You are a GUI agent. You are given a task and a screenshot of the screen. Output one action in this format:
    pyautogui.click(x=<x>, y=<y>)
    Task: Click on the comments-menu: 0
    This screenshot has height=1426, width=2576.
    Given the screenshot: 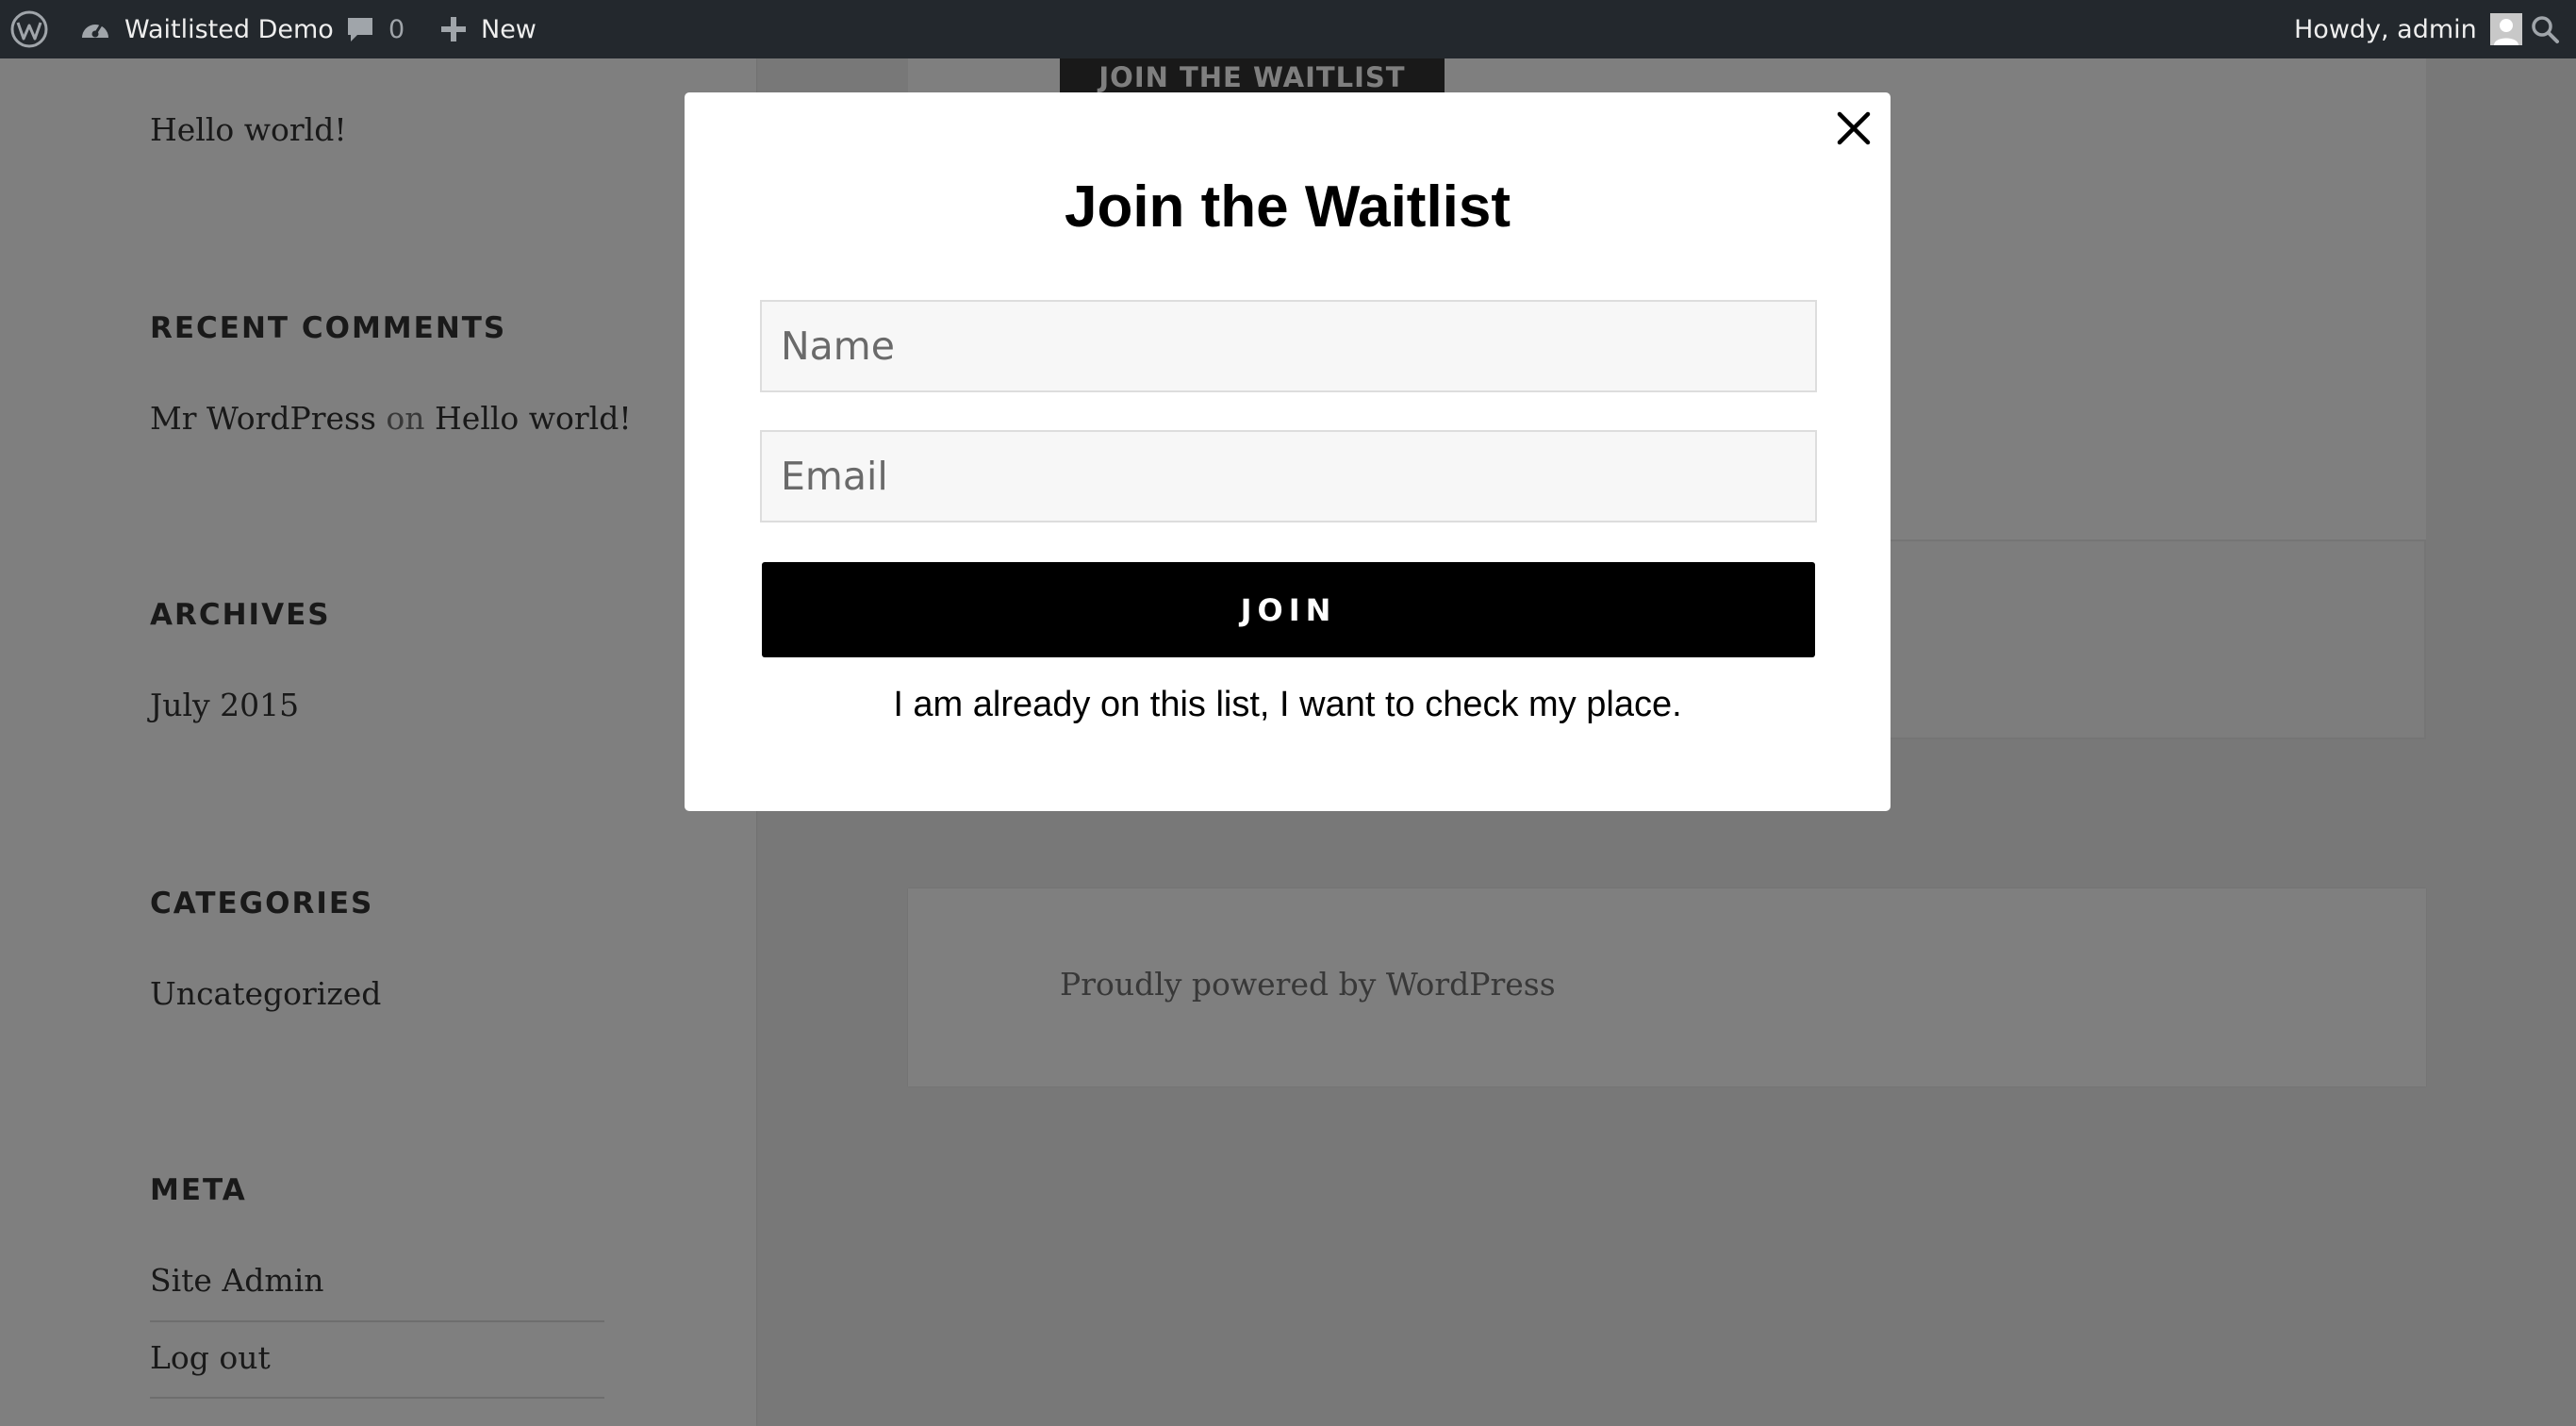 What is the action you would take?
    pyautogui.click(x=375, y=29)
    